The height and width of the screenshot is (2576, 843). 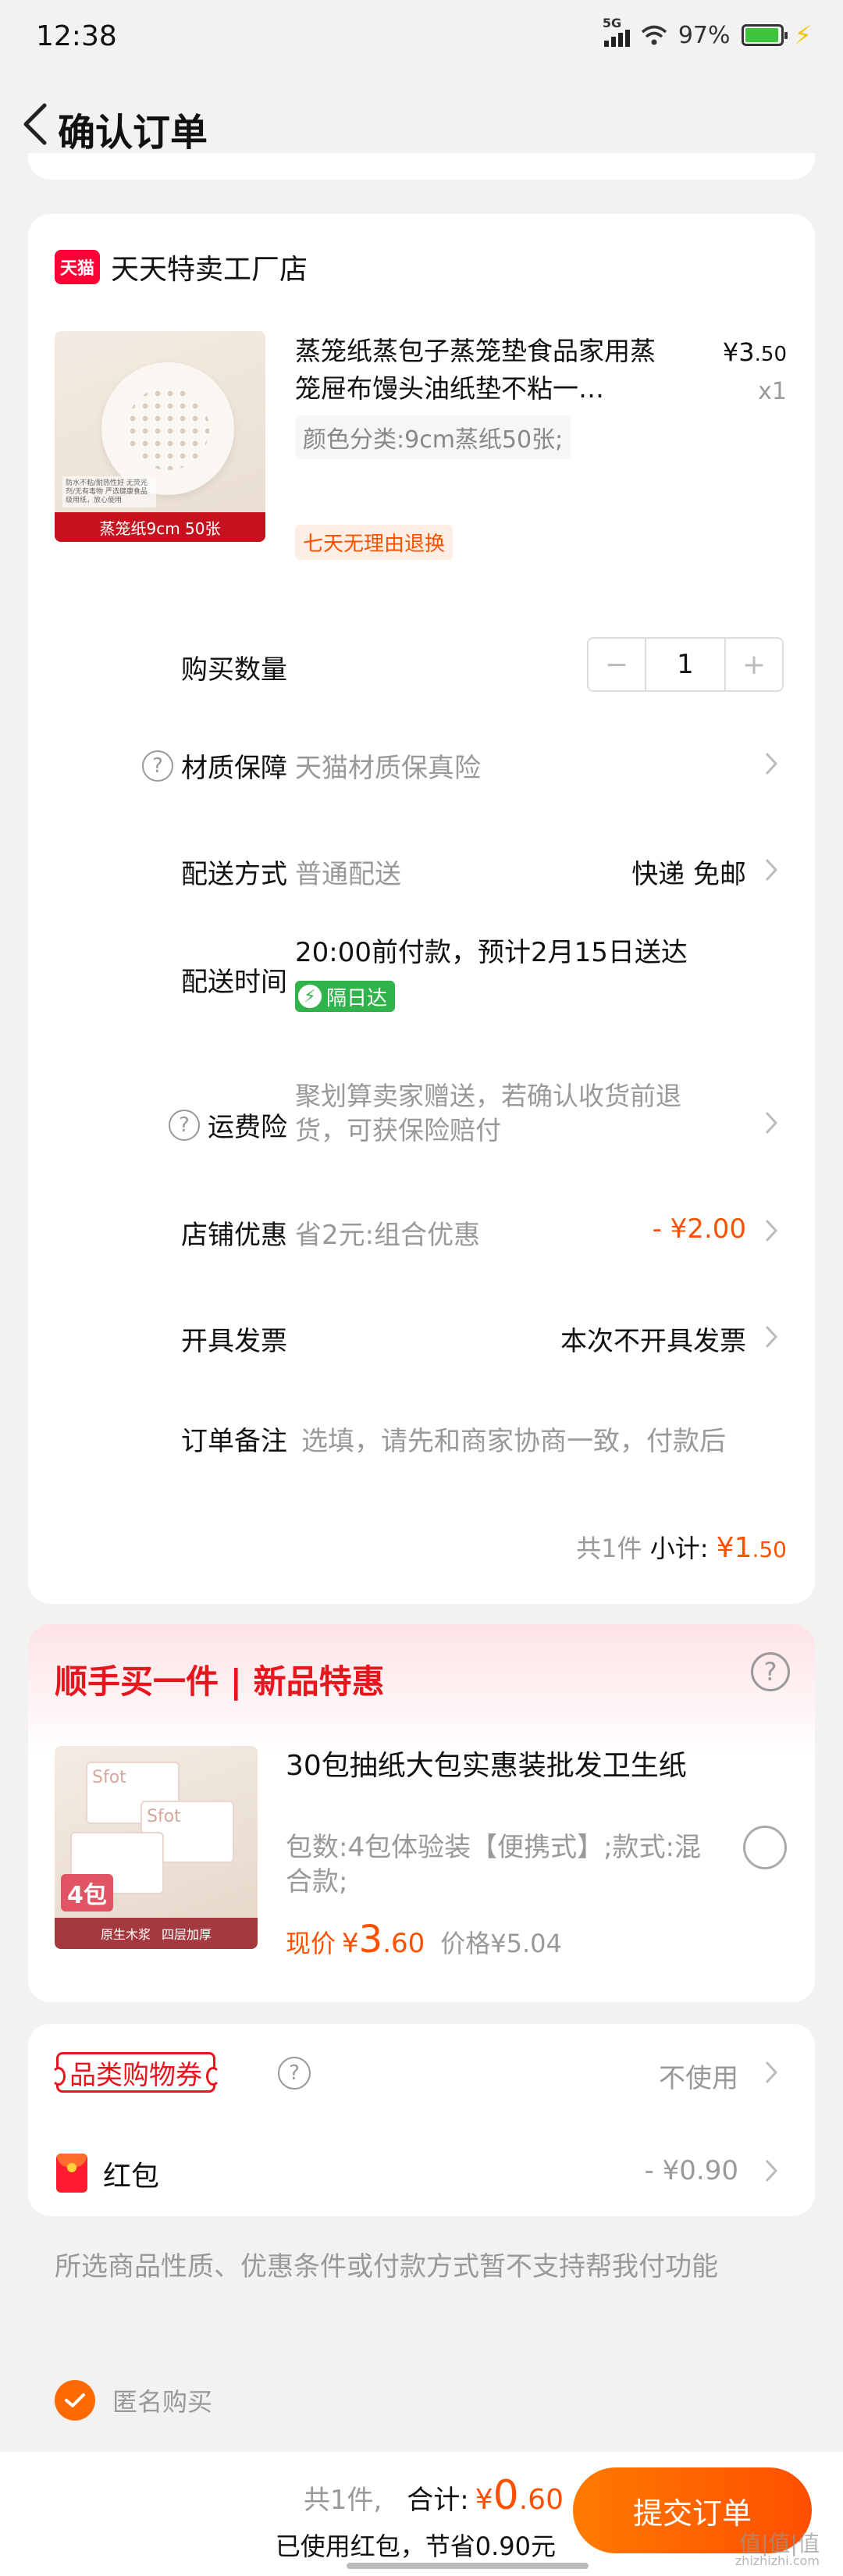 What do you see at coordinates (220, 1682) in the screenshot?
I see `addon-title: 顺手买一件 | 新品特惠` at bounding box center [220, 1682].